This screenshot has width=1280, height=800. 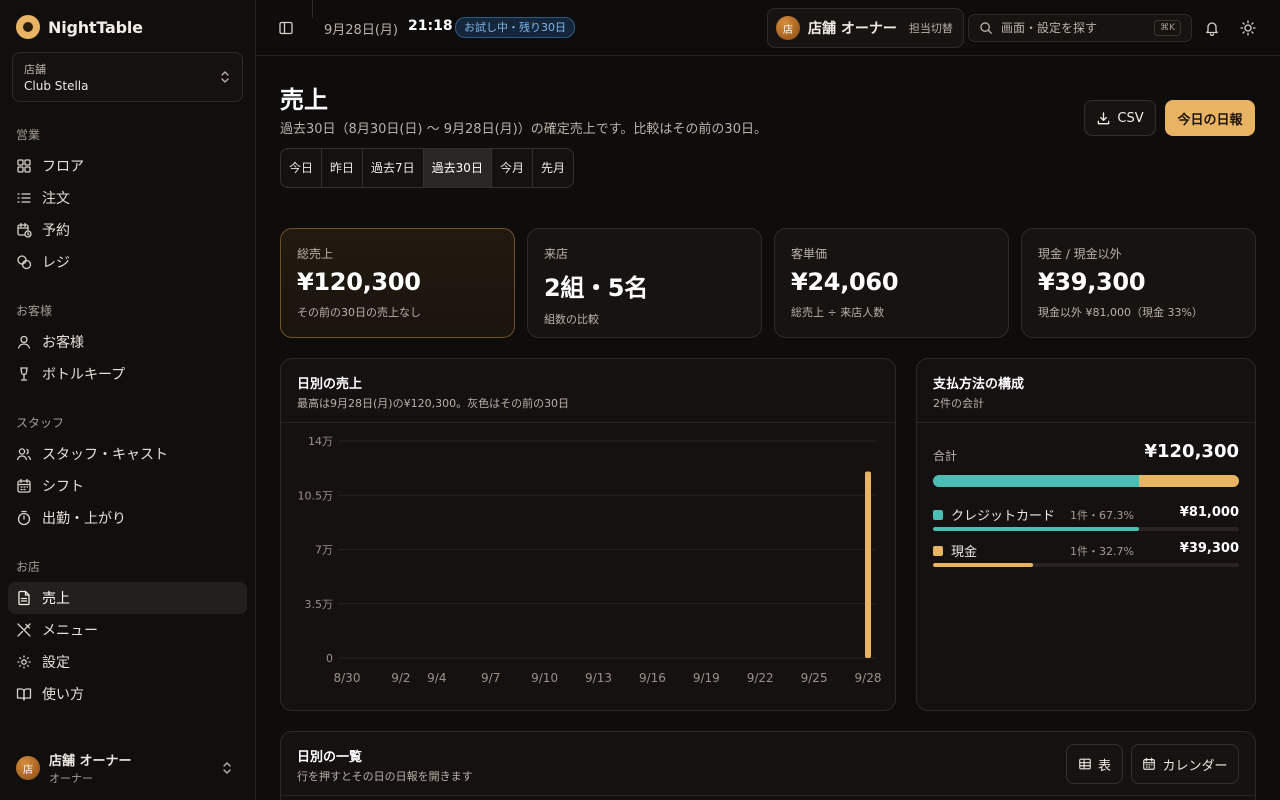 I want to click on payment-share-track, so click(x=1086, y=565).